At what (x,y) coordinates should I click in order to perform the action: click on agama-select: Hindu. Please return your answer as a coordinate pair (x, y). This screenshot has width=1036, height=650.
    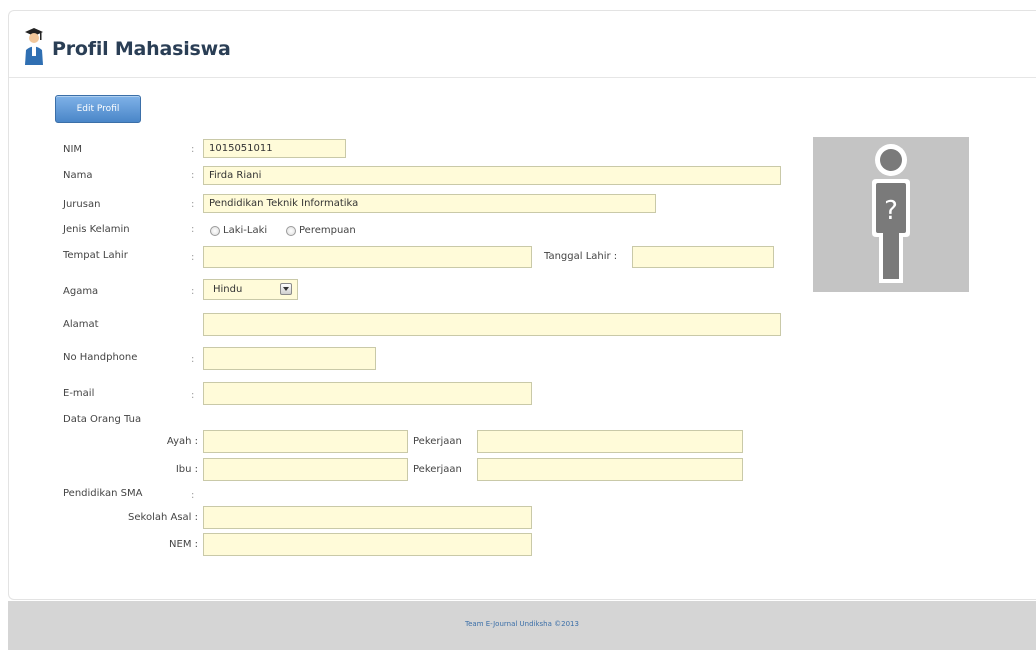
    Looking at the image, I should click on (250, 289).